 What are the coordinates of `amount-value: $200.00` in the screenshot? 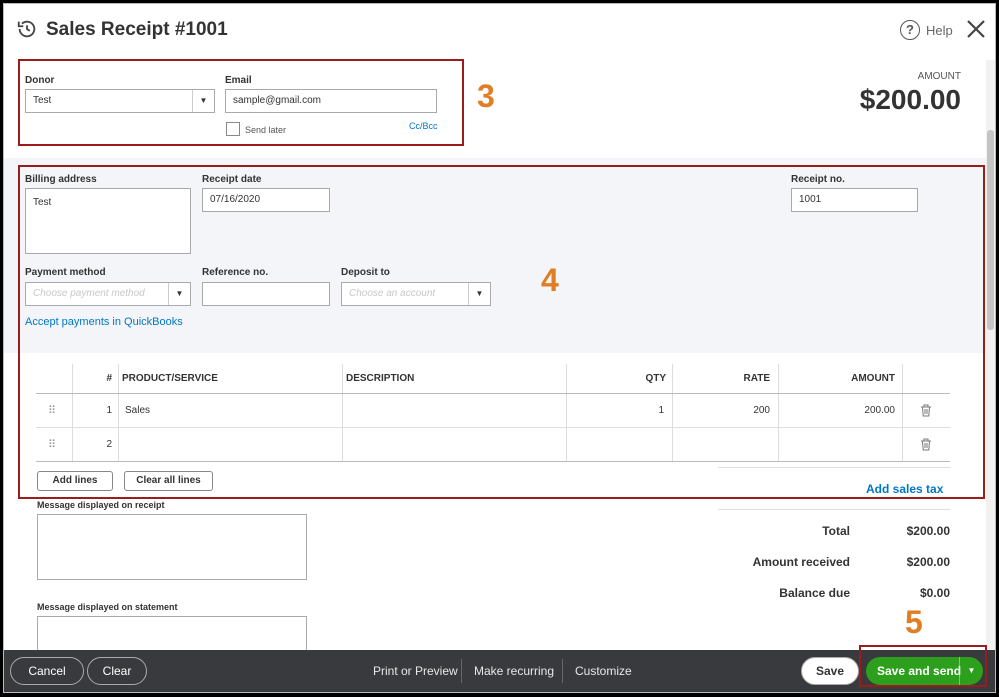 It's located at (910, 99).